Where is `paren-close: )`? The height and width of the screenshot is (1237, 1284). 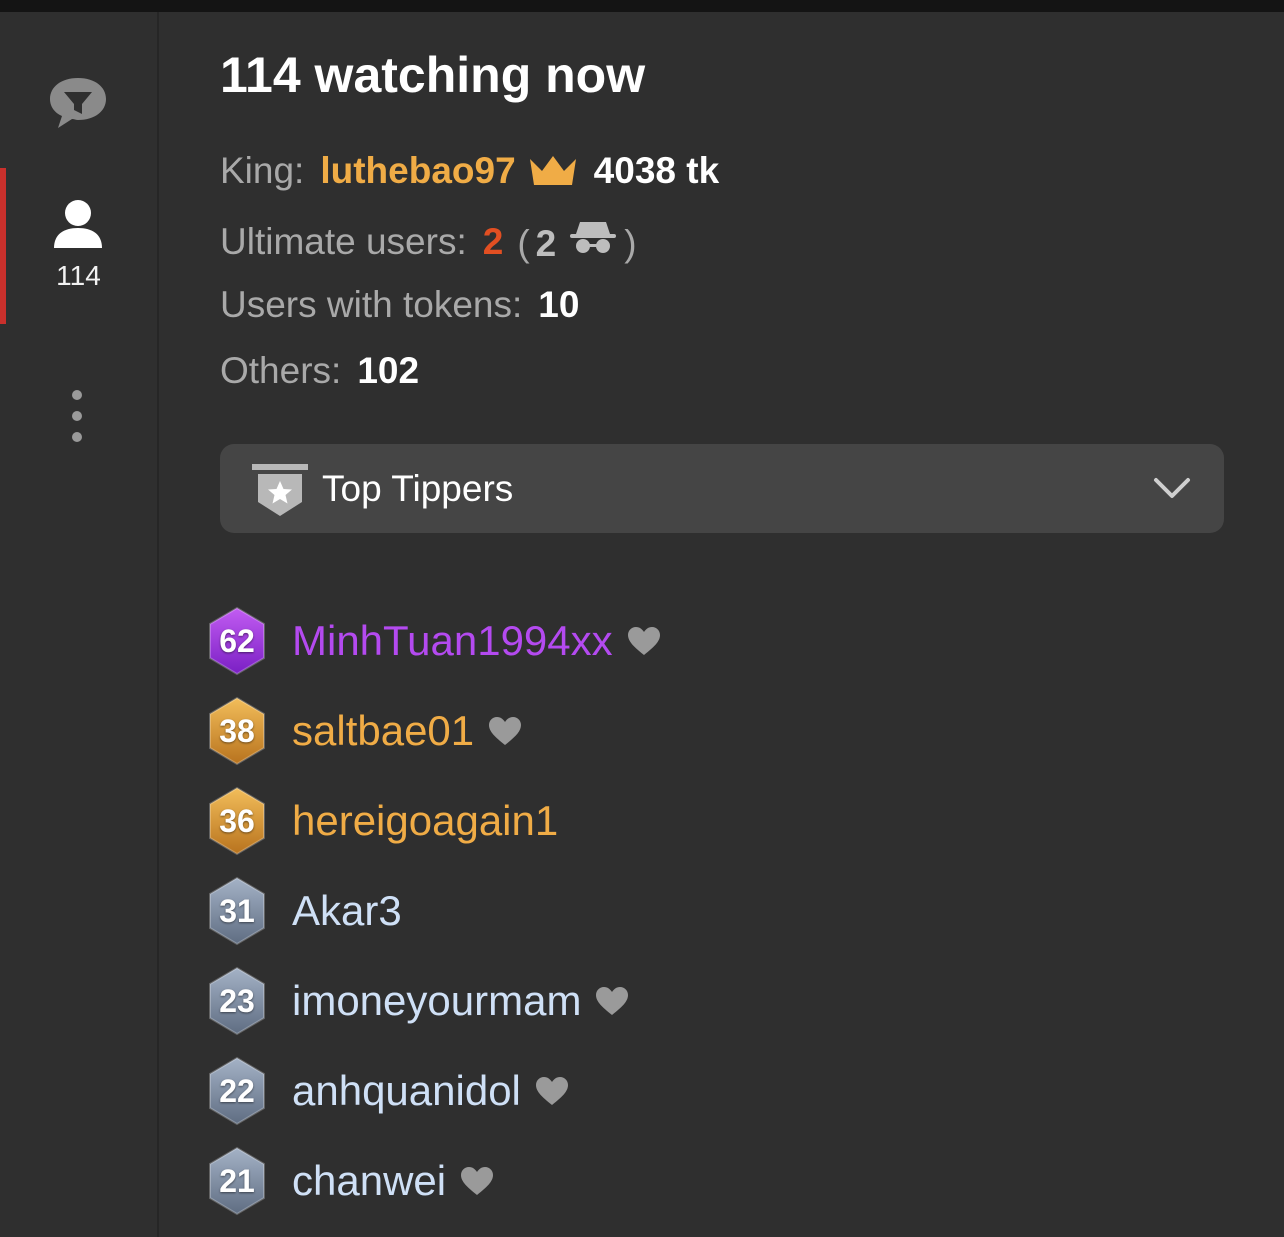 paren-close: ) is located at coordinates (630, 243).